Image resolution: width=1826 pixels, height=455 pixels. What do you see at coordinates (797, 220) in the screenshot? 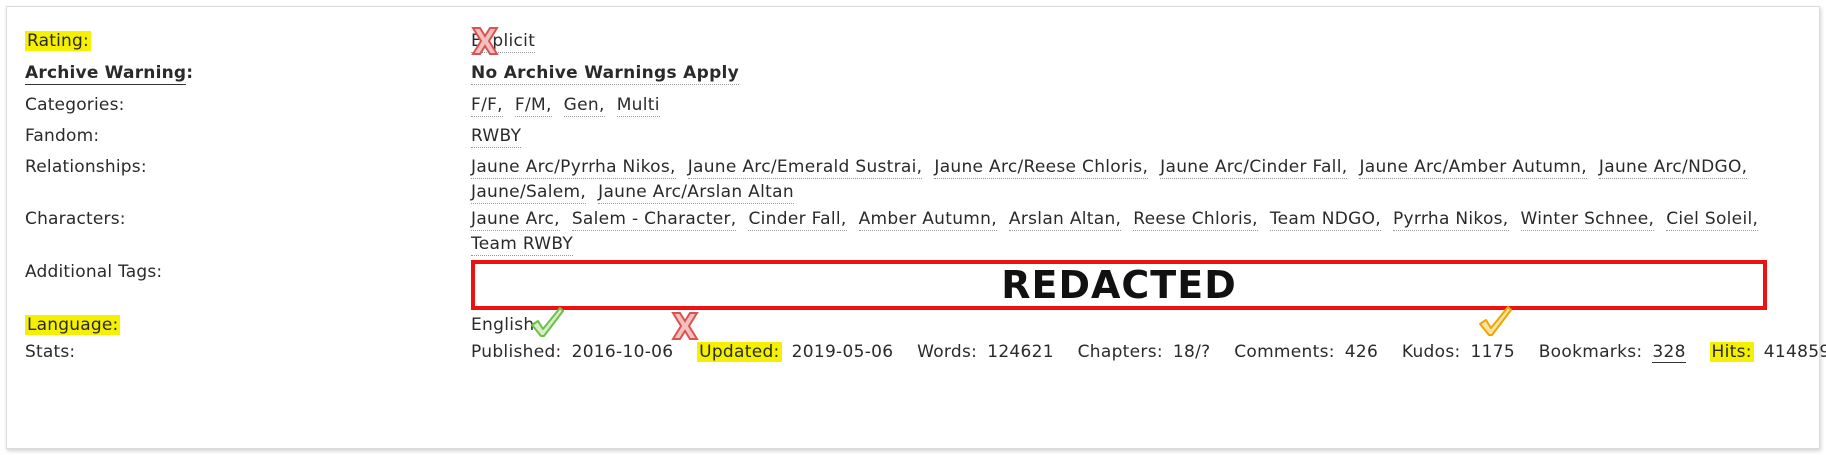
I see `character-tag: Cinder Fall,` at bounding box center [797, 220].